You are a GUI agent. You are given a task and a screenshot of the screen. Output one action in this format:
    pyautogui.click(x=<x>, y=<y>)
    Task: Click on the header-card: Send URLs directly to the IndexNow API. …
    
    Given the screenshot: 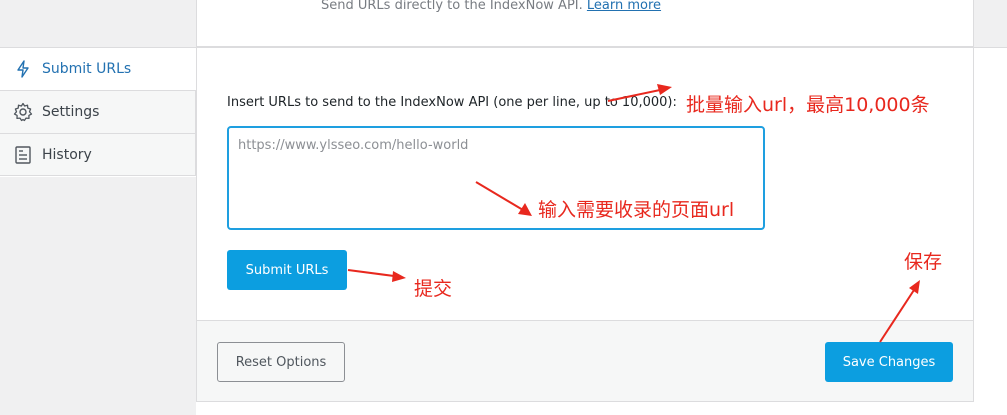 What is the action you would take?
    pyautogui.click(x=585, y=23)
    